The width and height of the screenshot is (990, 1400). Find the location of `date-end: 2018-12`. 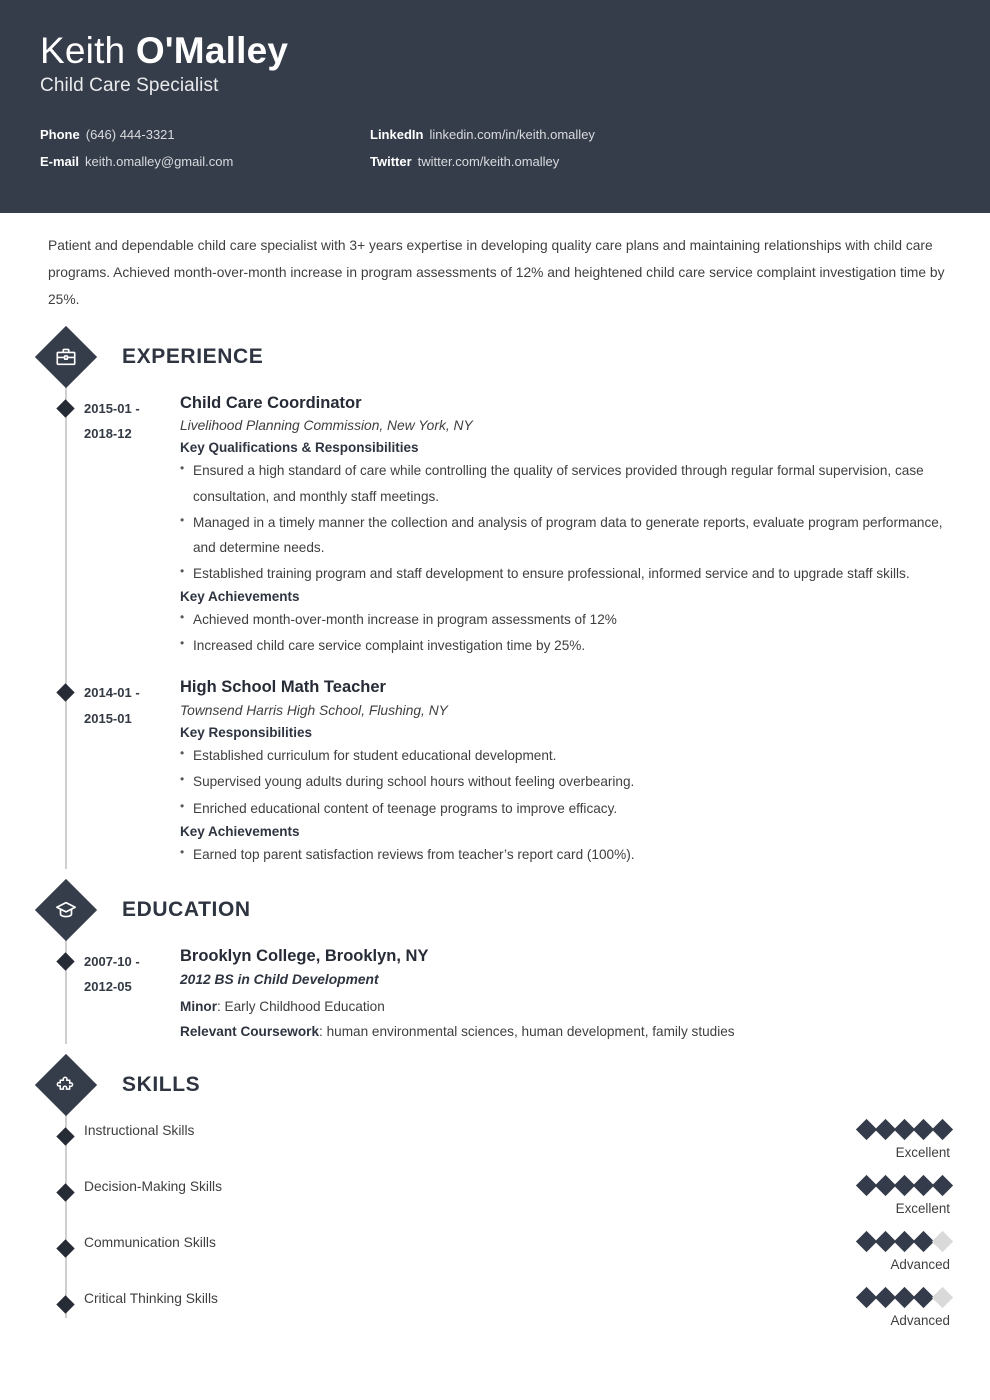

date-end: 2018-12 is located at coordinates (108, 434).